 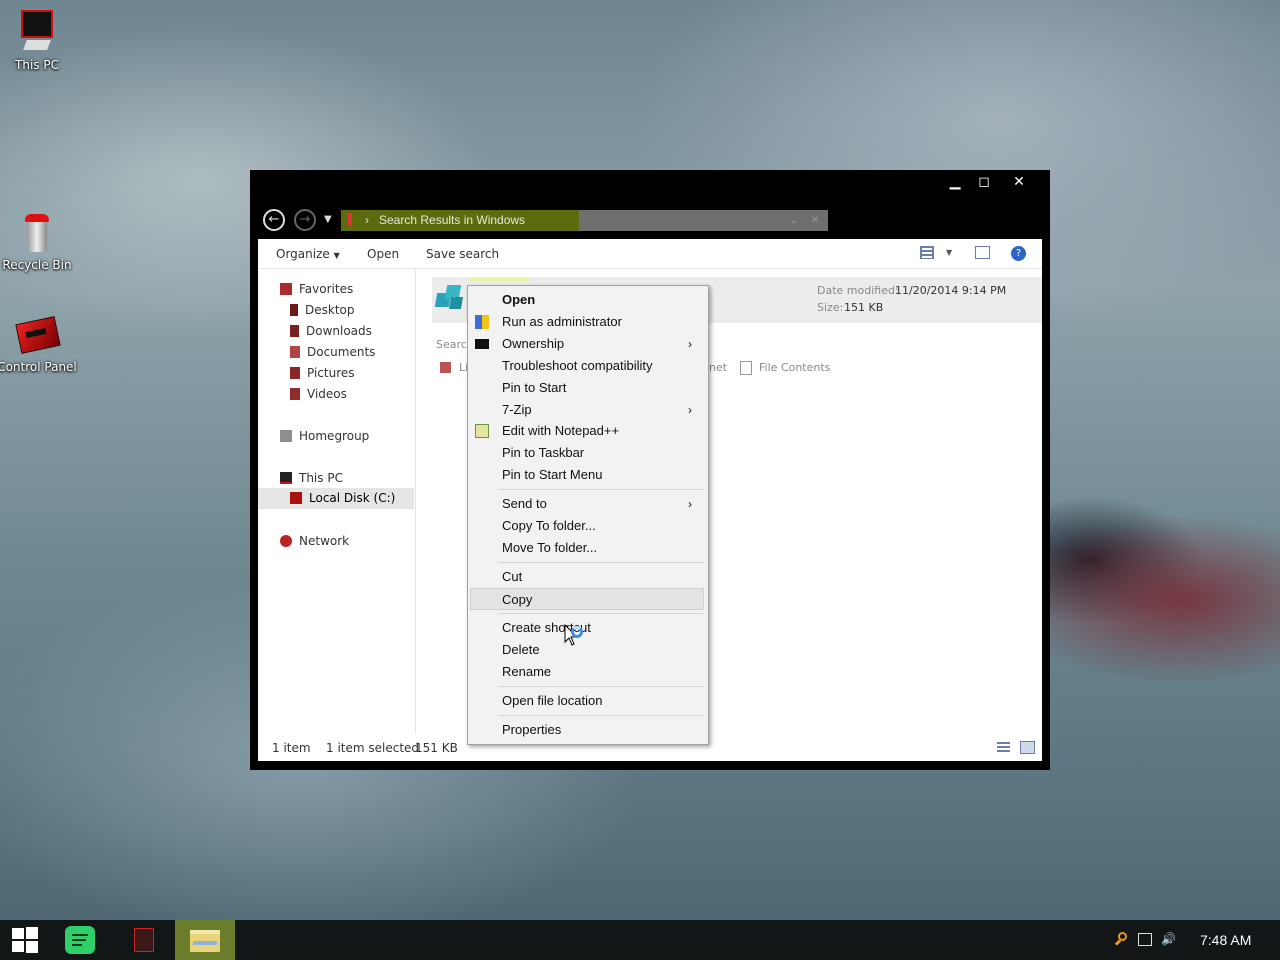 I want to click on minimize-button: ▁, so click(x=955, y=182).